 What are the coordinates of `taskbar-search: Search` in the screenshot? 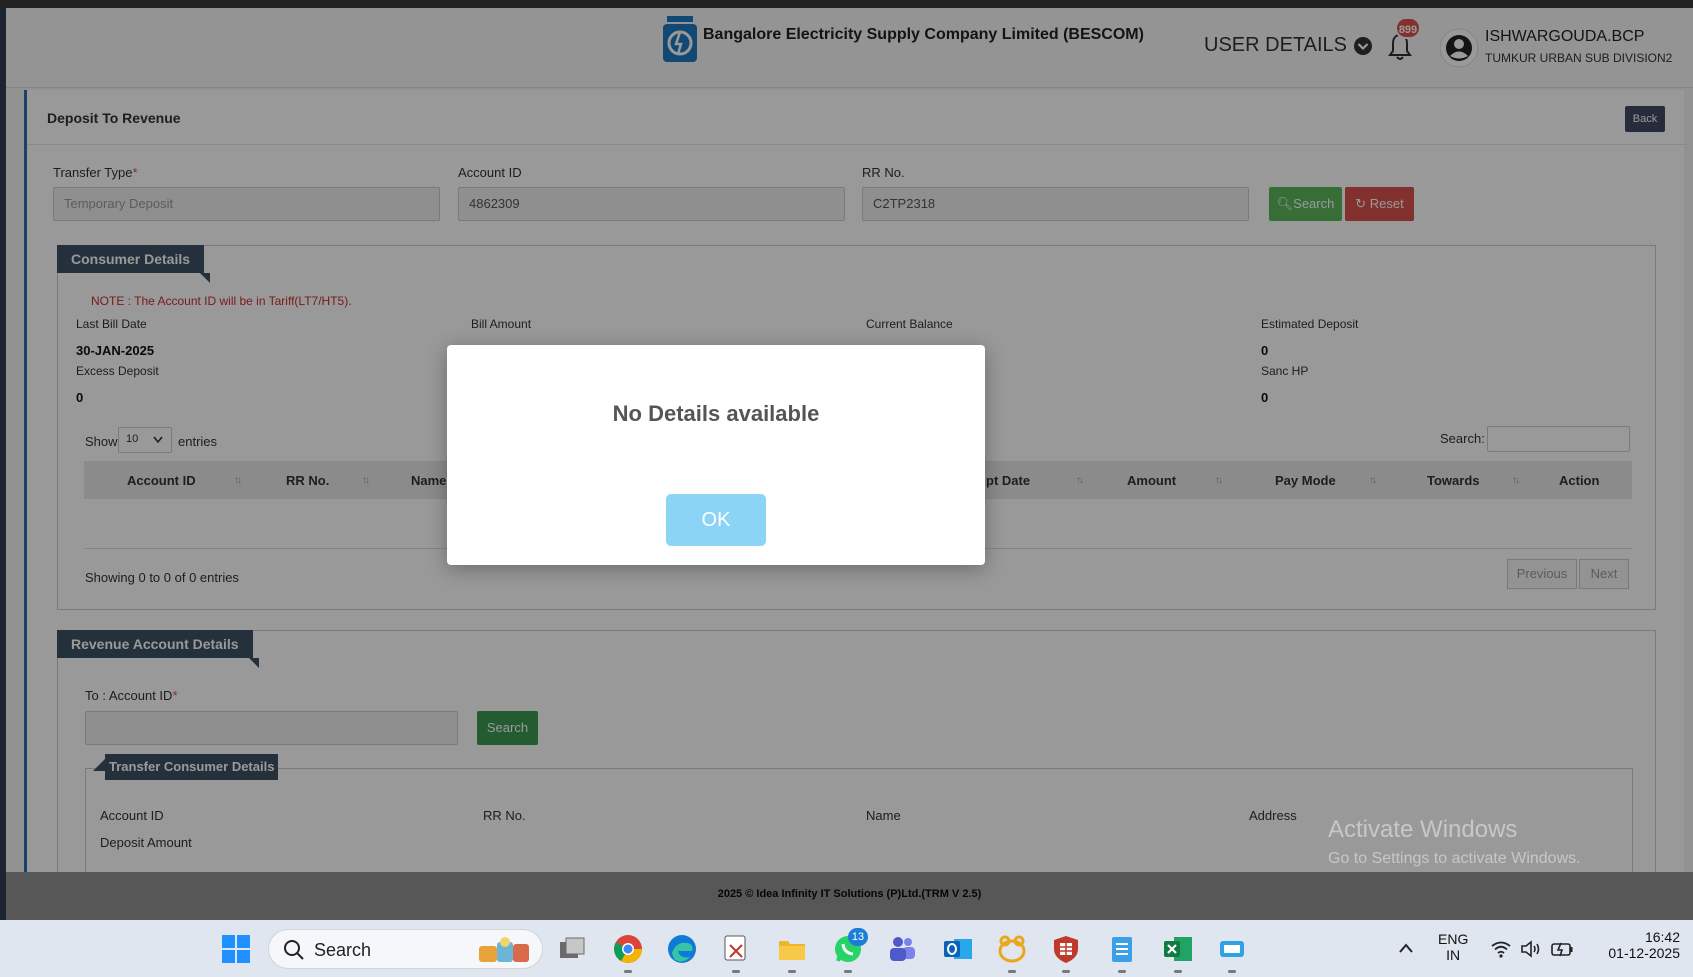 It's located at (405, 949).